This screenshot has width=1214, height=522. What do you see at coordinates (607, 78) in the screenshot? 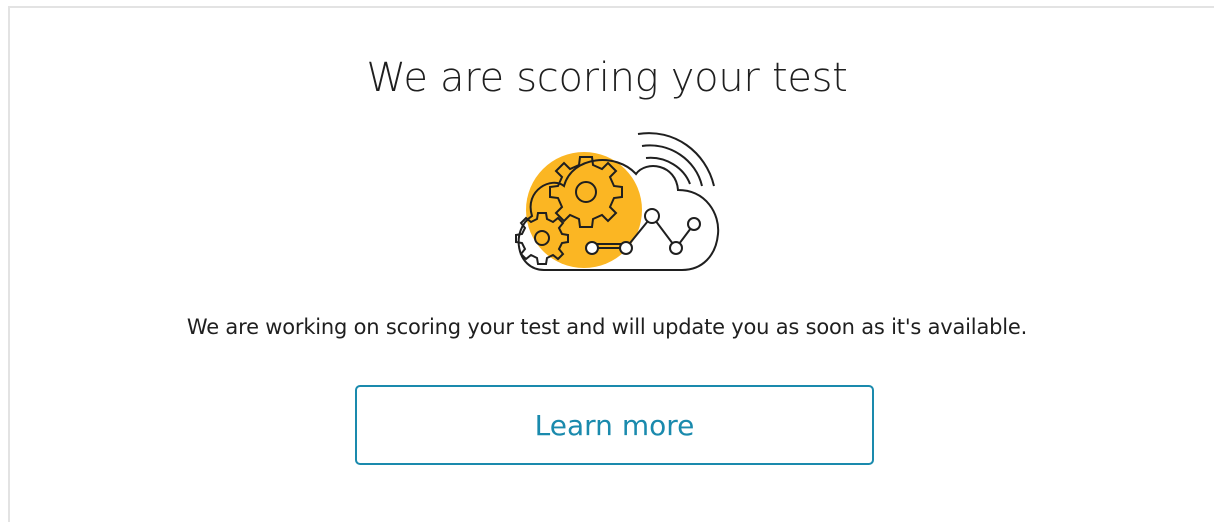
I see `page-title: We are scoring your test` at bounding box center [607, 78].